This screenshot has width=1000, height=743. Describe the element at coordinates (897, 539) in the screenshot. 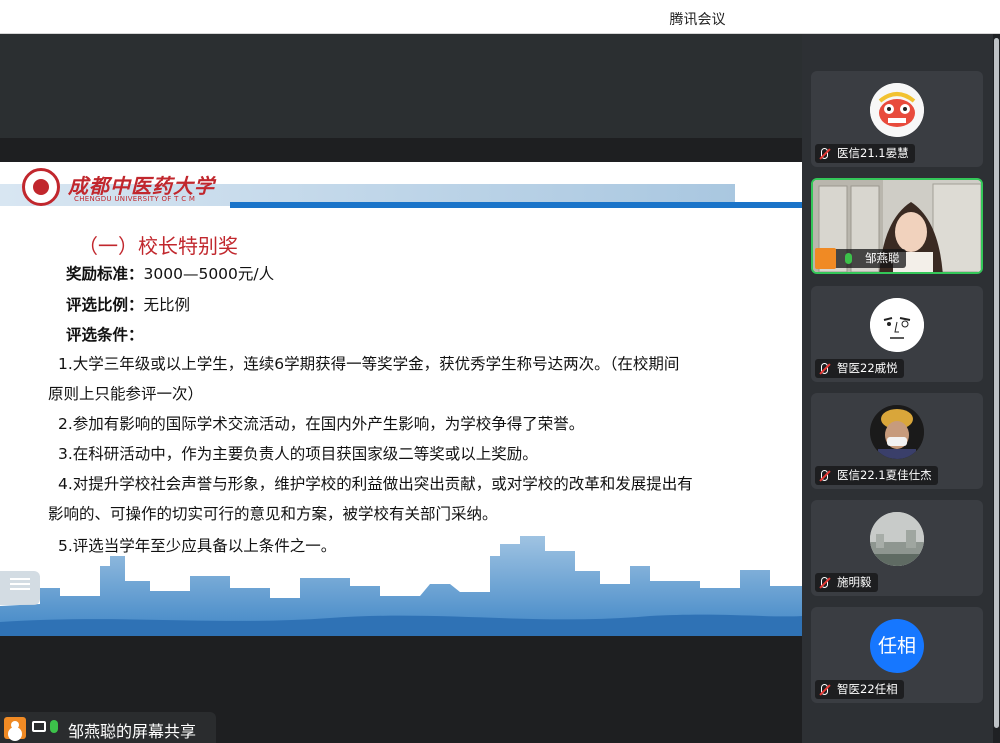

I see `cityscape-avatar-icon` at that location.